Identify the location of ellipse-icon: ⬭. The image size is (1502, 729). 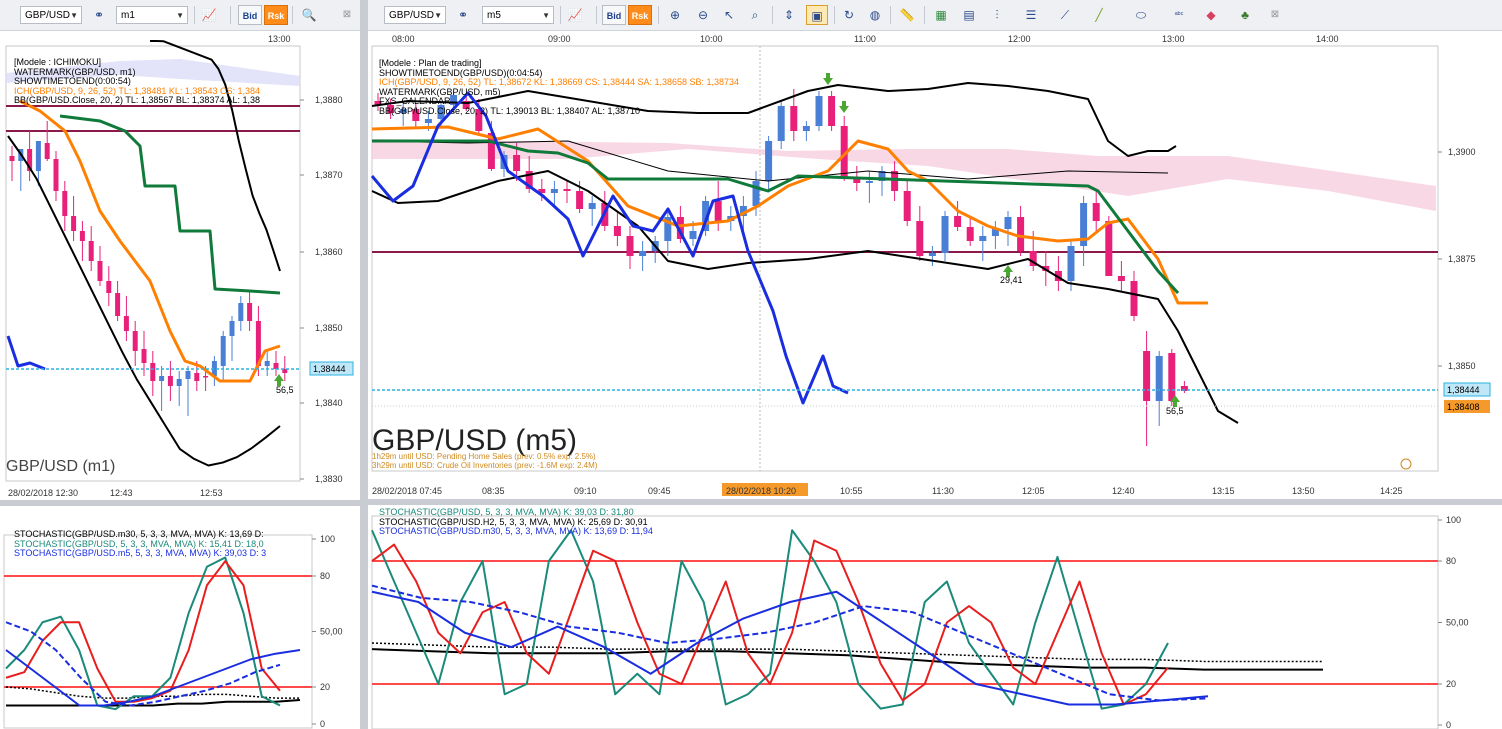
(1141, 15).